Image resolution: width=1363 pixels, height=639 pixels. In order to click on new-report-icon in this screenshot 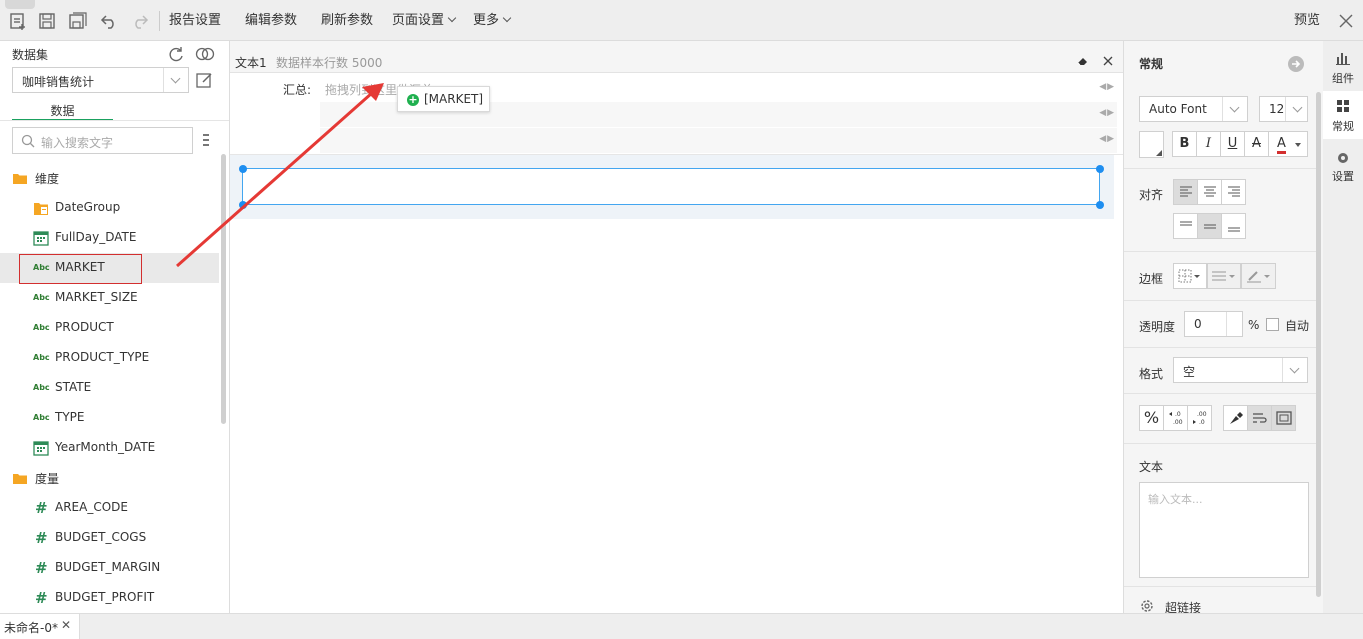, I will do `click(18, 21)`.